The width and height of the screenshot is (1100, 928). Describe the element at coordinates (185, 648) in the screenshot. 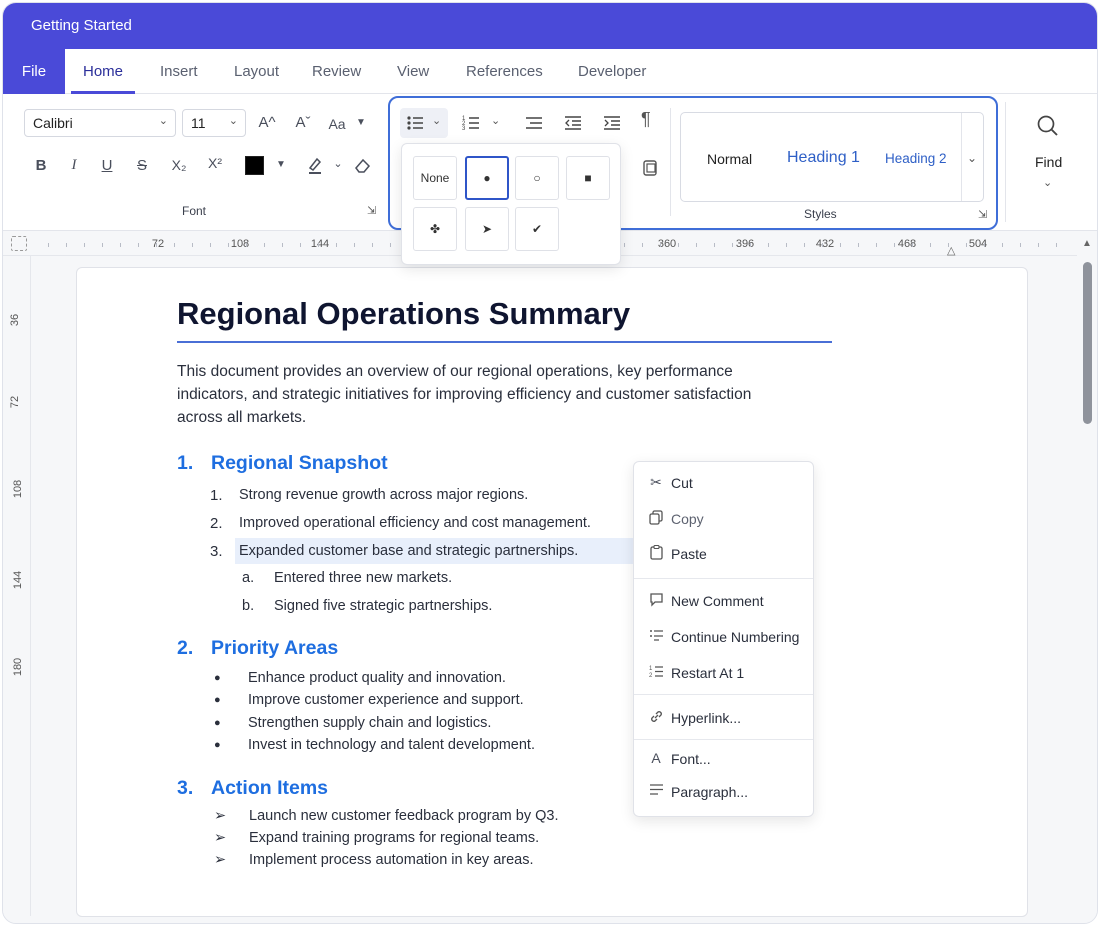

I see `section-number: 2.` at that location.